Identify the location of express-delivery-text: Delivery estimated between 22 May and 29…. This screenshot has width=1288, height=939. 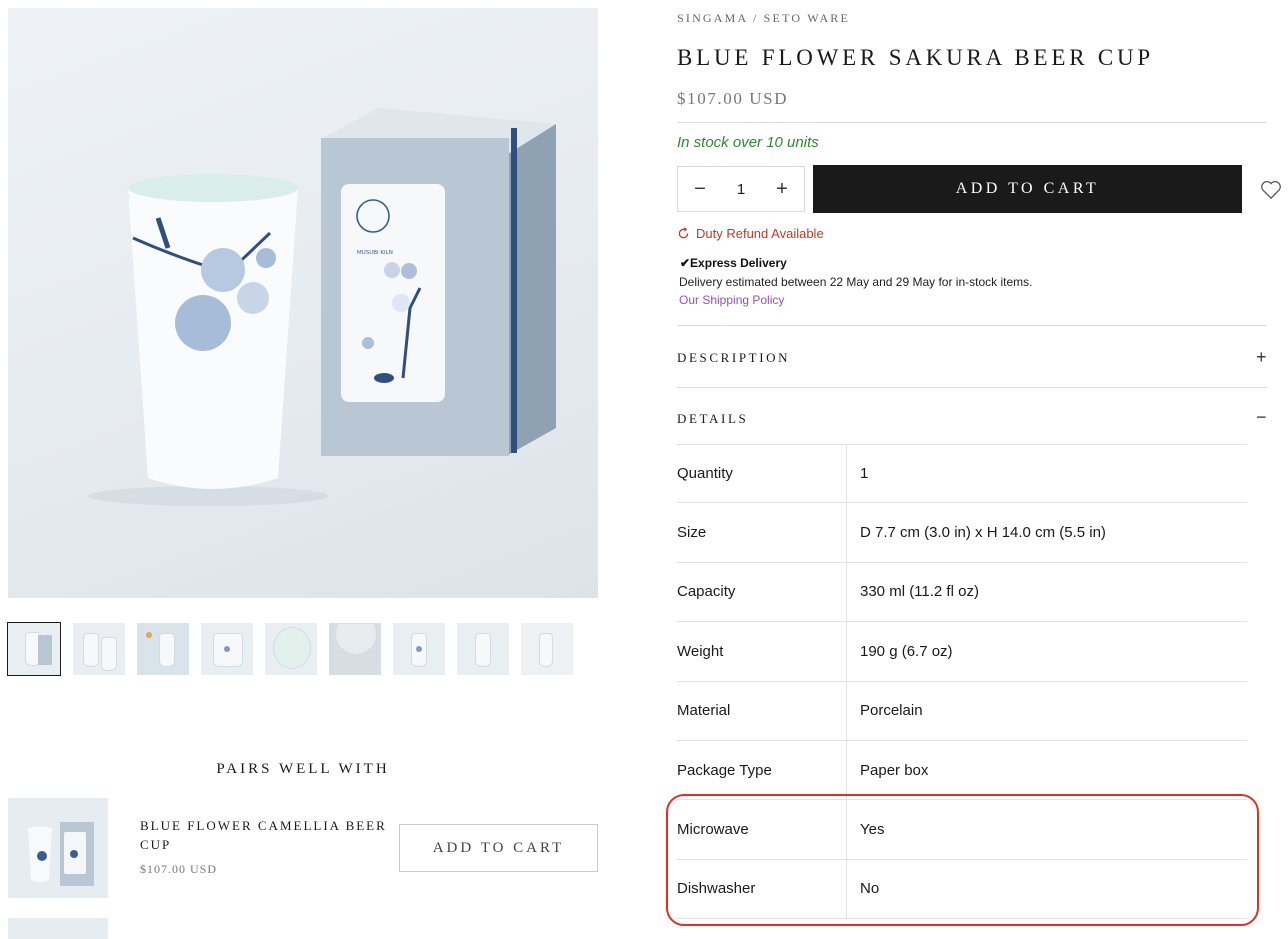
(856, 282).